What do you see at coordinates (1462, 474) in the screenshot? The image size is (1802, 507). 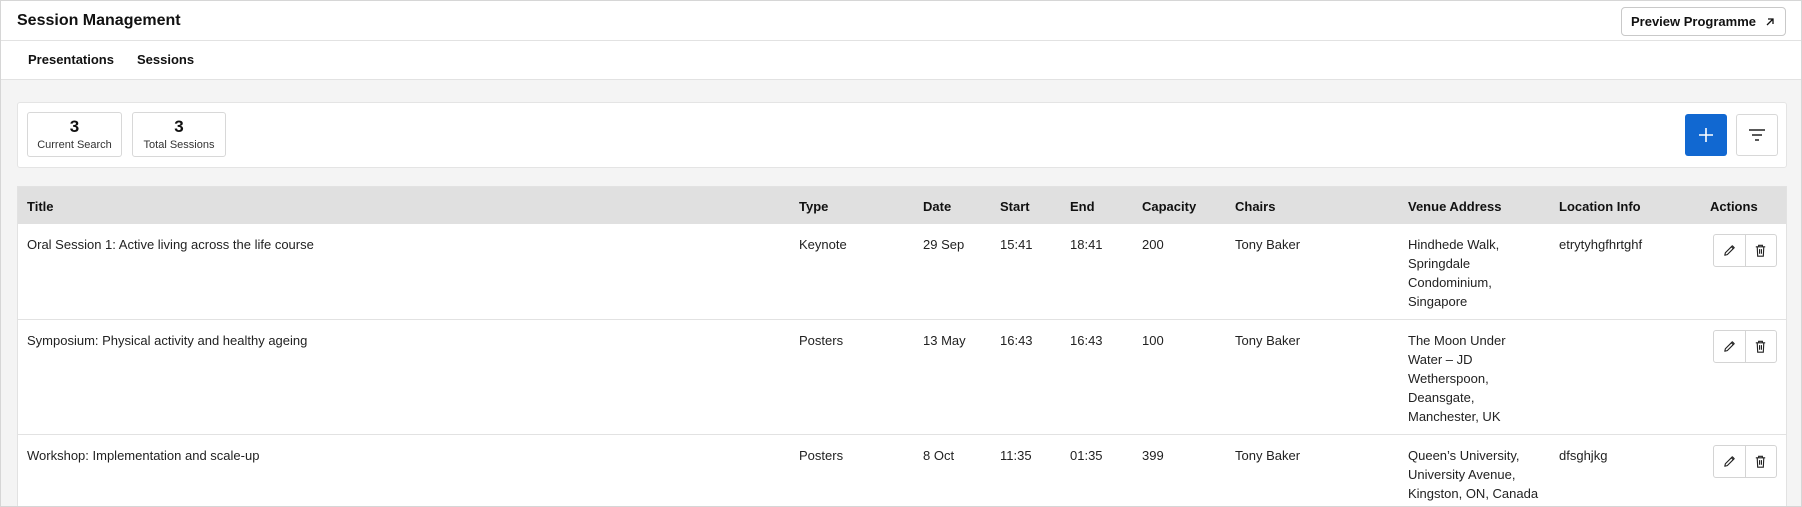 I see `venue-line: University Avenue,` at bounding box center [1462, 474].